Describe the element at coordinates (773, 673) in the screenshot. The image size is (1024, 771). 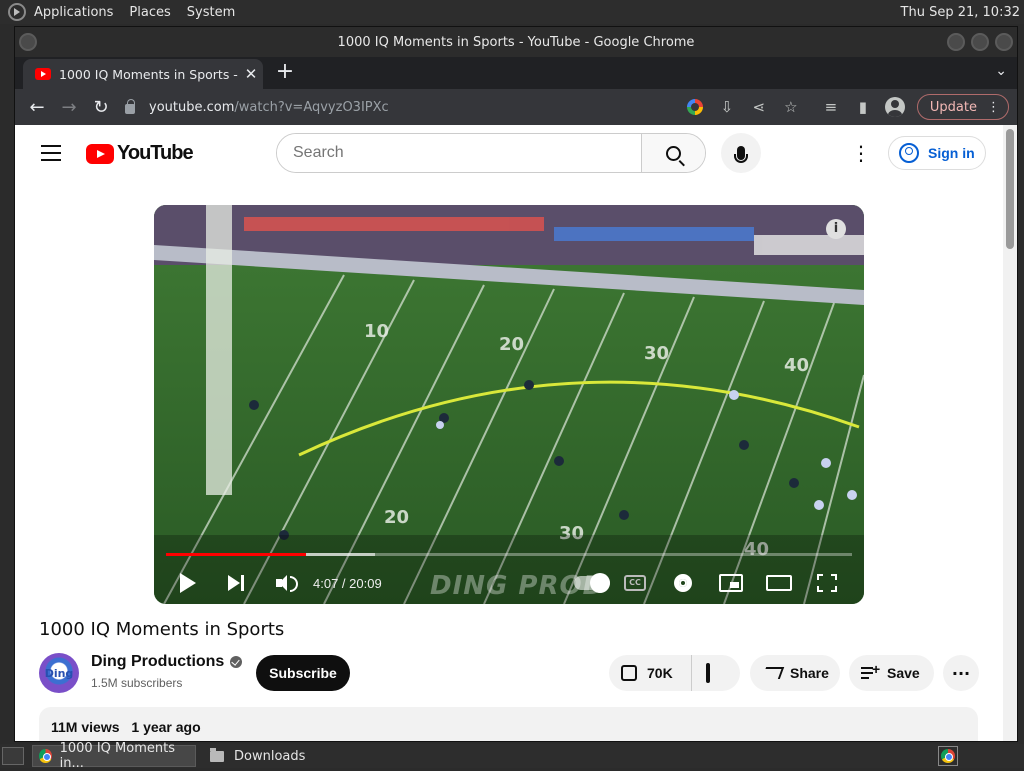
I see `share-arrow-icon` at that location.